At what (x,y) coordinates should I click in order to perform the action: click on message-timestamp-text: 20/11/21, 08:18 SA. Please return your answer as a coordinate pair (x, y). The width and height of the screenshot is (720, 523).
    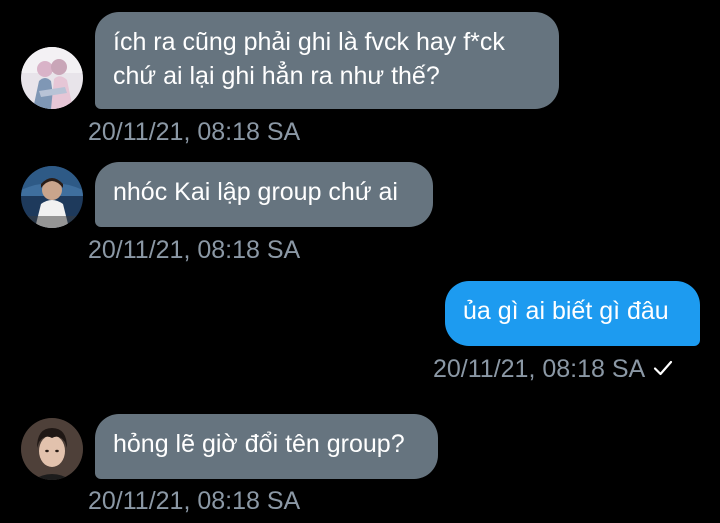
    Looking at the image, I should click on (539, 369).